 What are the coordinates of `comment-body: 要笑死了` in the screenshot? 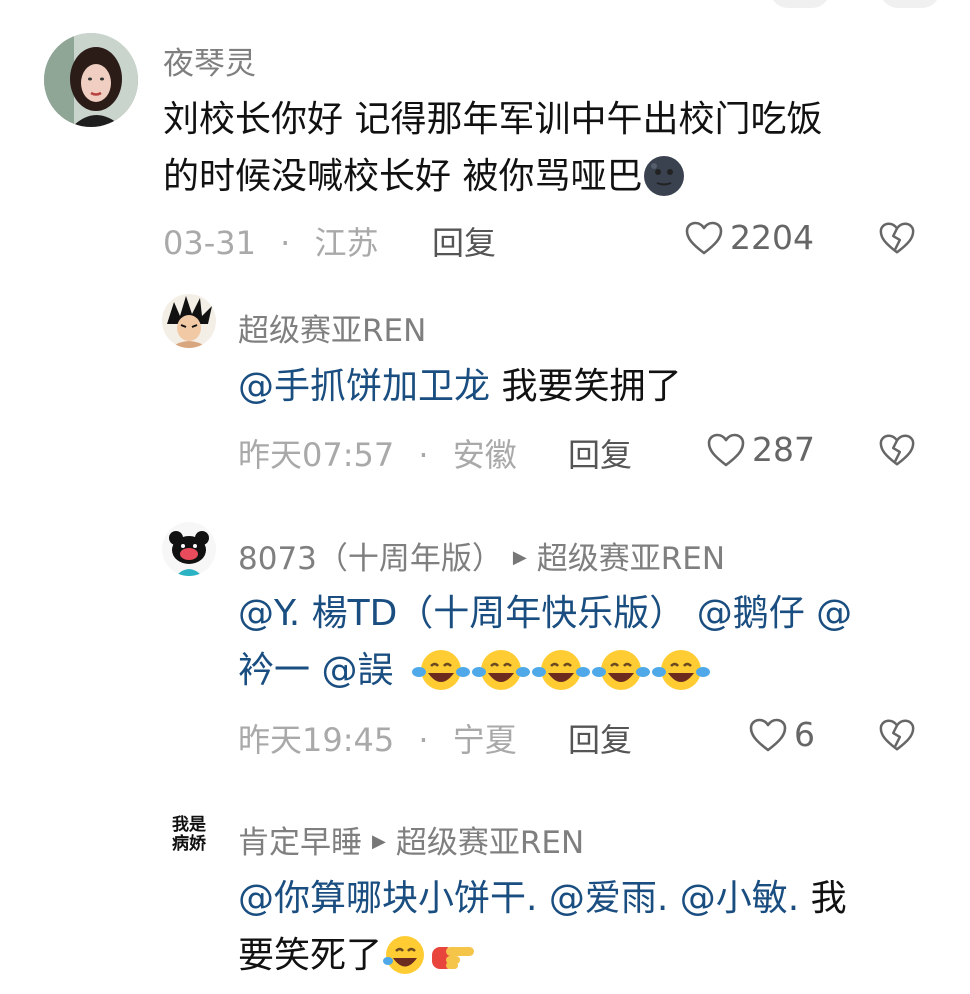 It's located at (310, 955).